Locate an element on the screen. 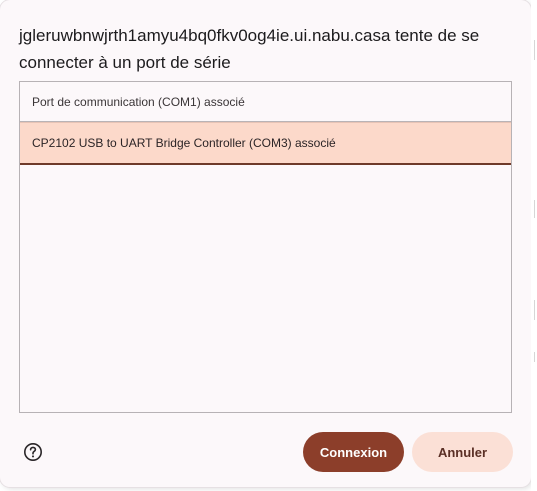 The image size is (537, 491). port-label: Port de communication (COM1) associé is located at coordinates (138, 101).